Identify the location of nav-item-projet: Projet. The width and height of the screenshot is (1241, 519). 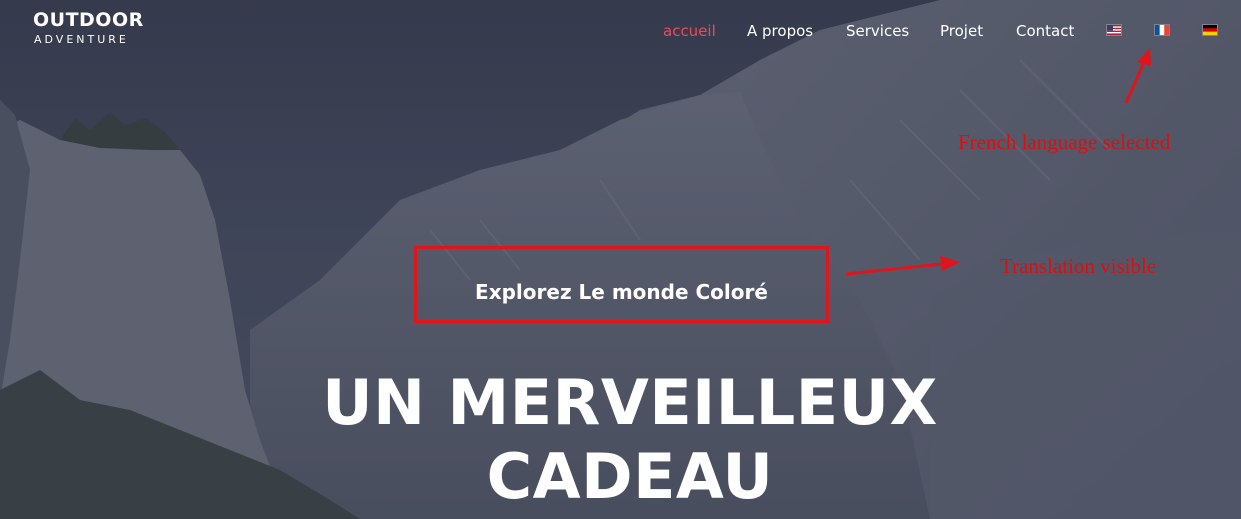
(961, 31).